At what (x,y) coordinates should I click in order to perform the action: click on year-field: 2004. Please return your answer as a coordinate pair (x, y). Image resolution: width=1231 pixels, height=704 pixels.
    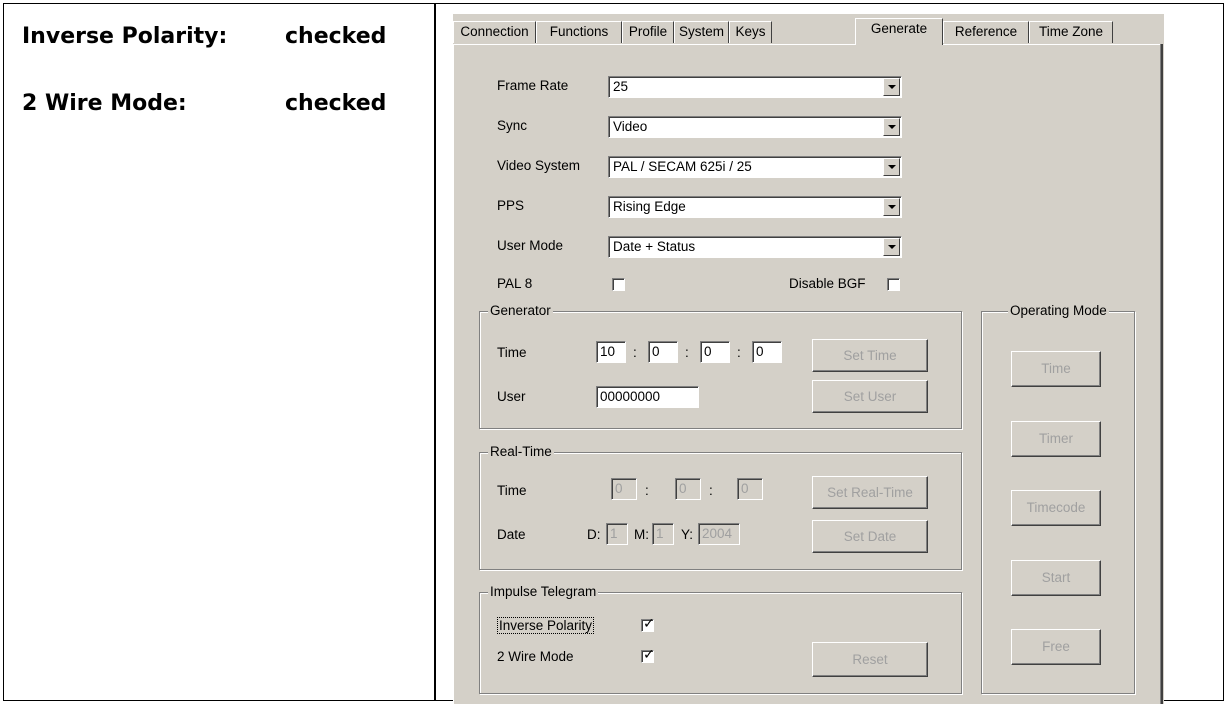
    Looking at the image, I should click on (719, 534).